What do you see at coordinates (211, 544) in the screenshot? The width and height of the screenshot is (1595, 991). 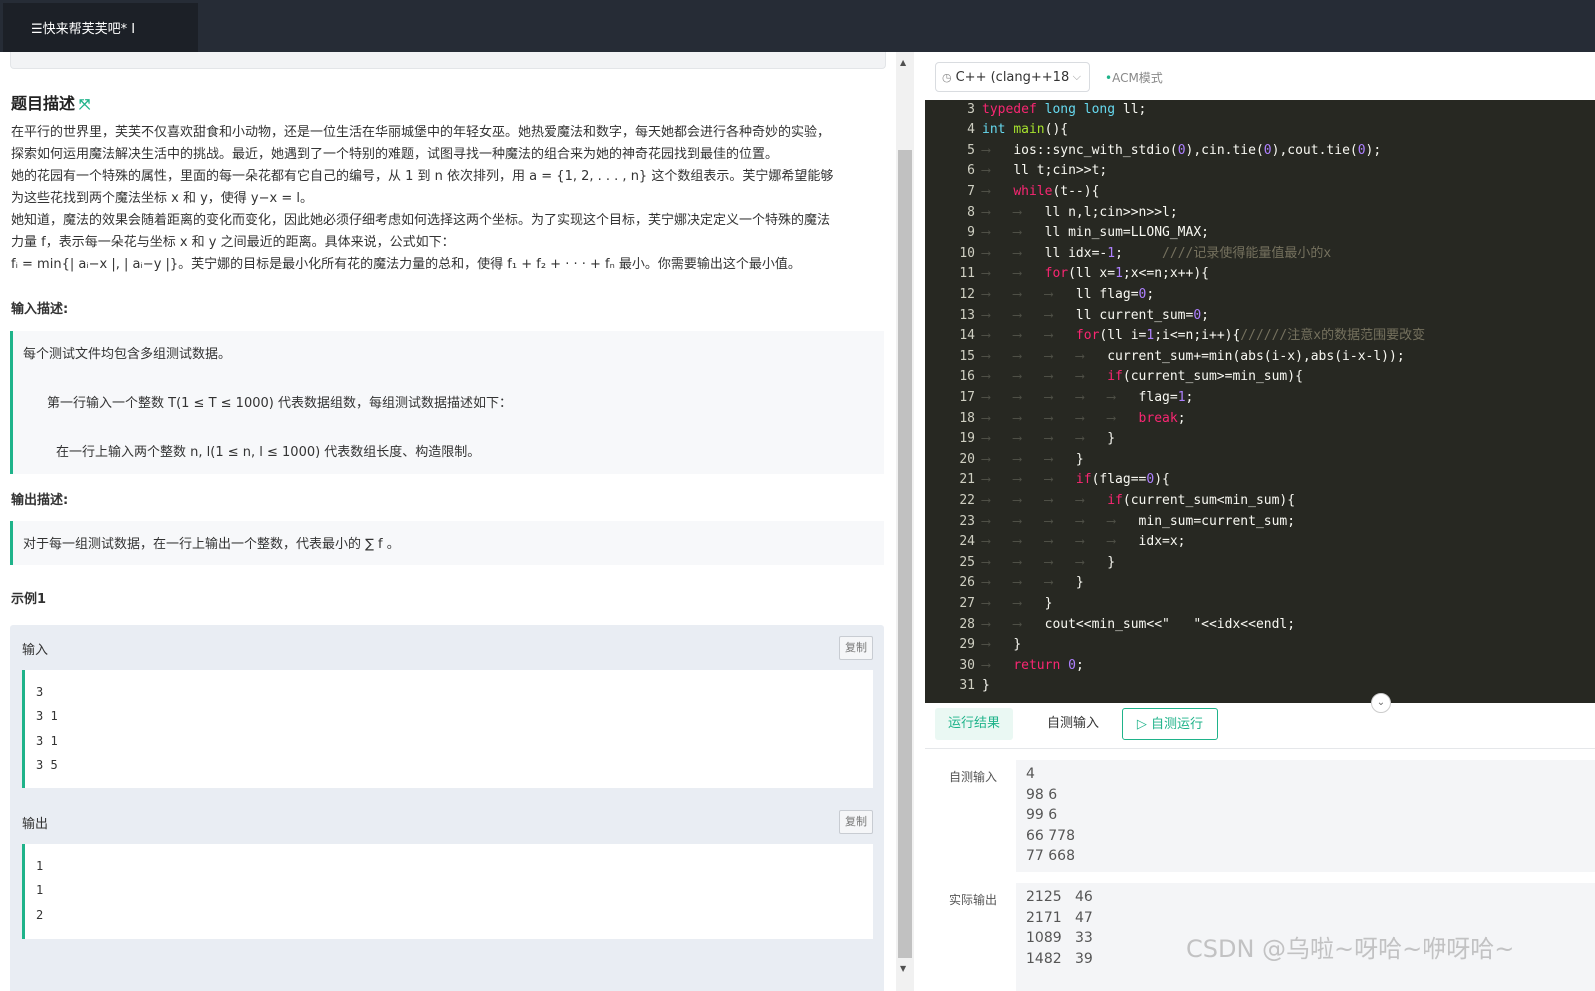 I see `output-desc-line: 对于每一组测试数据，在一行上输出一个整数，代表最小的 ∑ f 。` at bounding box center [211, 544].